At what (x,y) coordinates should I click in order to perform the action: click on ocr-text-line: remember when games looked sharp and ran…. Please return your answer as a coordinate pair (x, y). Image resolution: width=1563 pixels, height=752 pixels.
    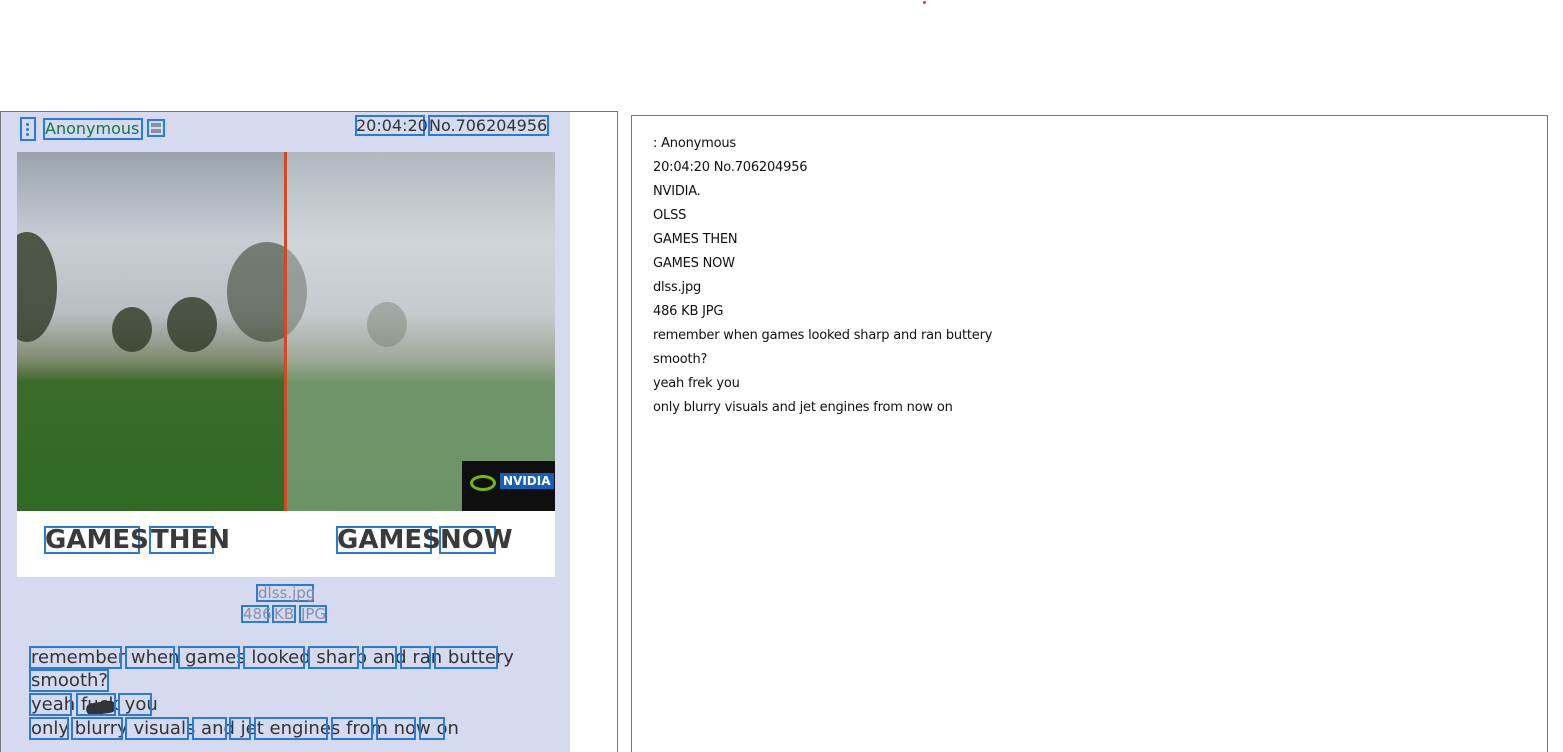
    Looking at the image, I should click on (823, 335).